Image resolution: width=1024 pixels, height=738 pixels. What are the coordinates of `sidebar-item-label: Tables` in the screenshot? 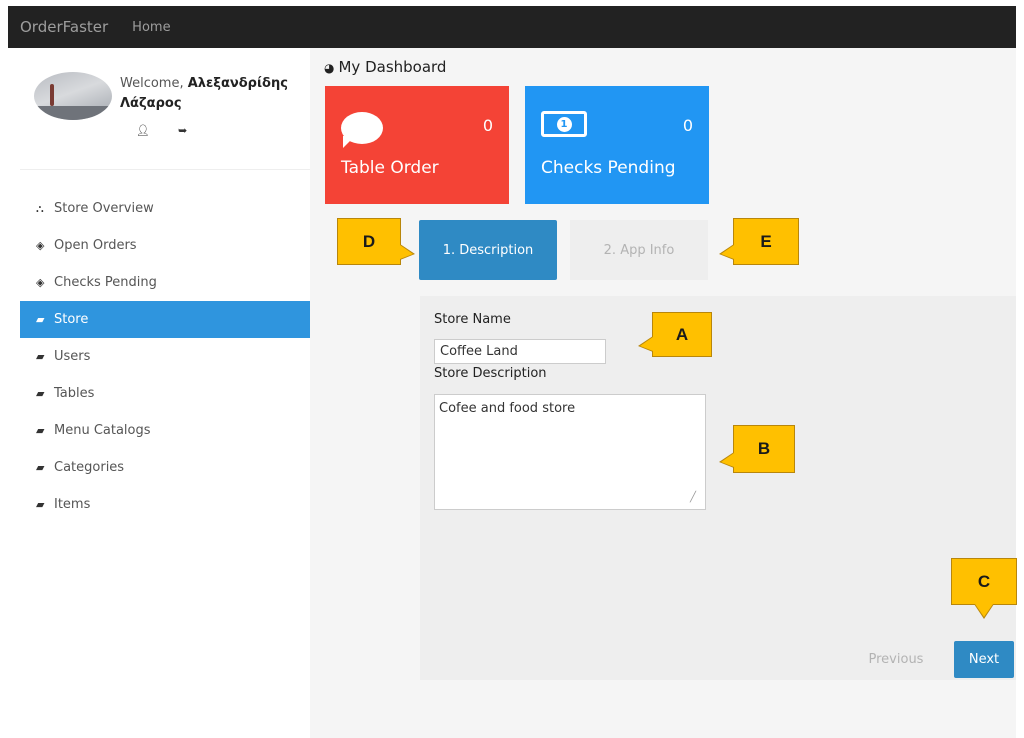 It's located at (74, 393).